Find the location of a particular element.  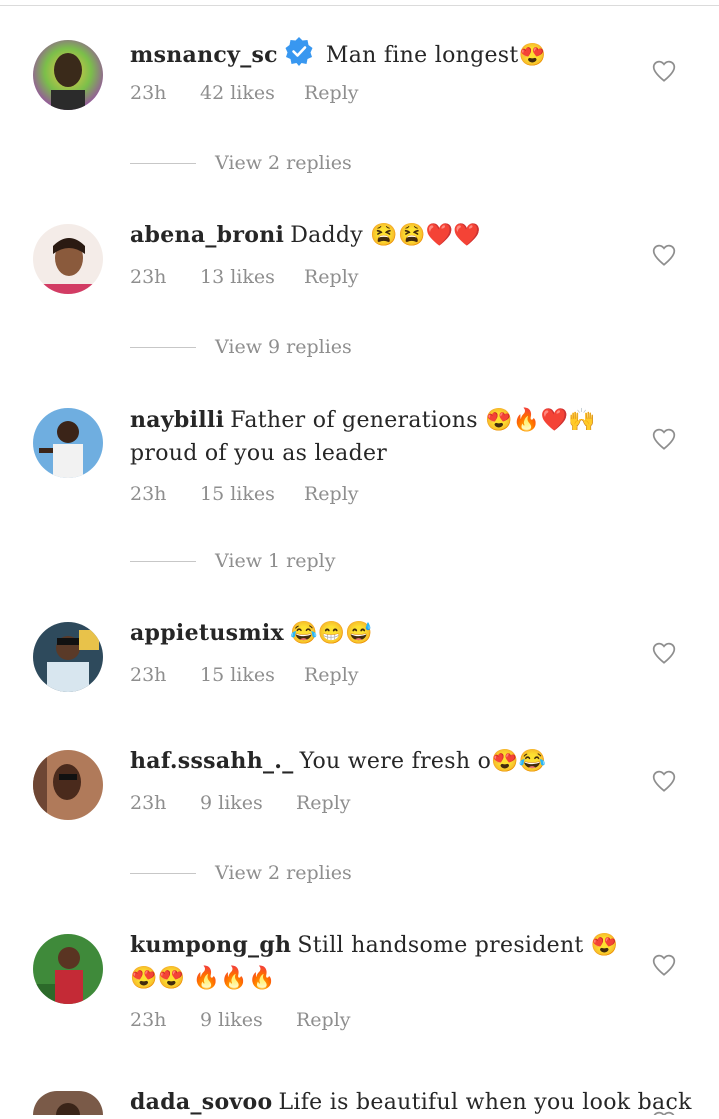

comment-body: Man fine longest😍 is located at coordinates (436, 55).